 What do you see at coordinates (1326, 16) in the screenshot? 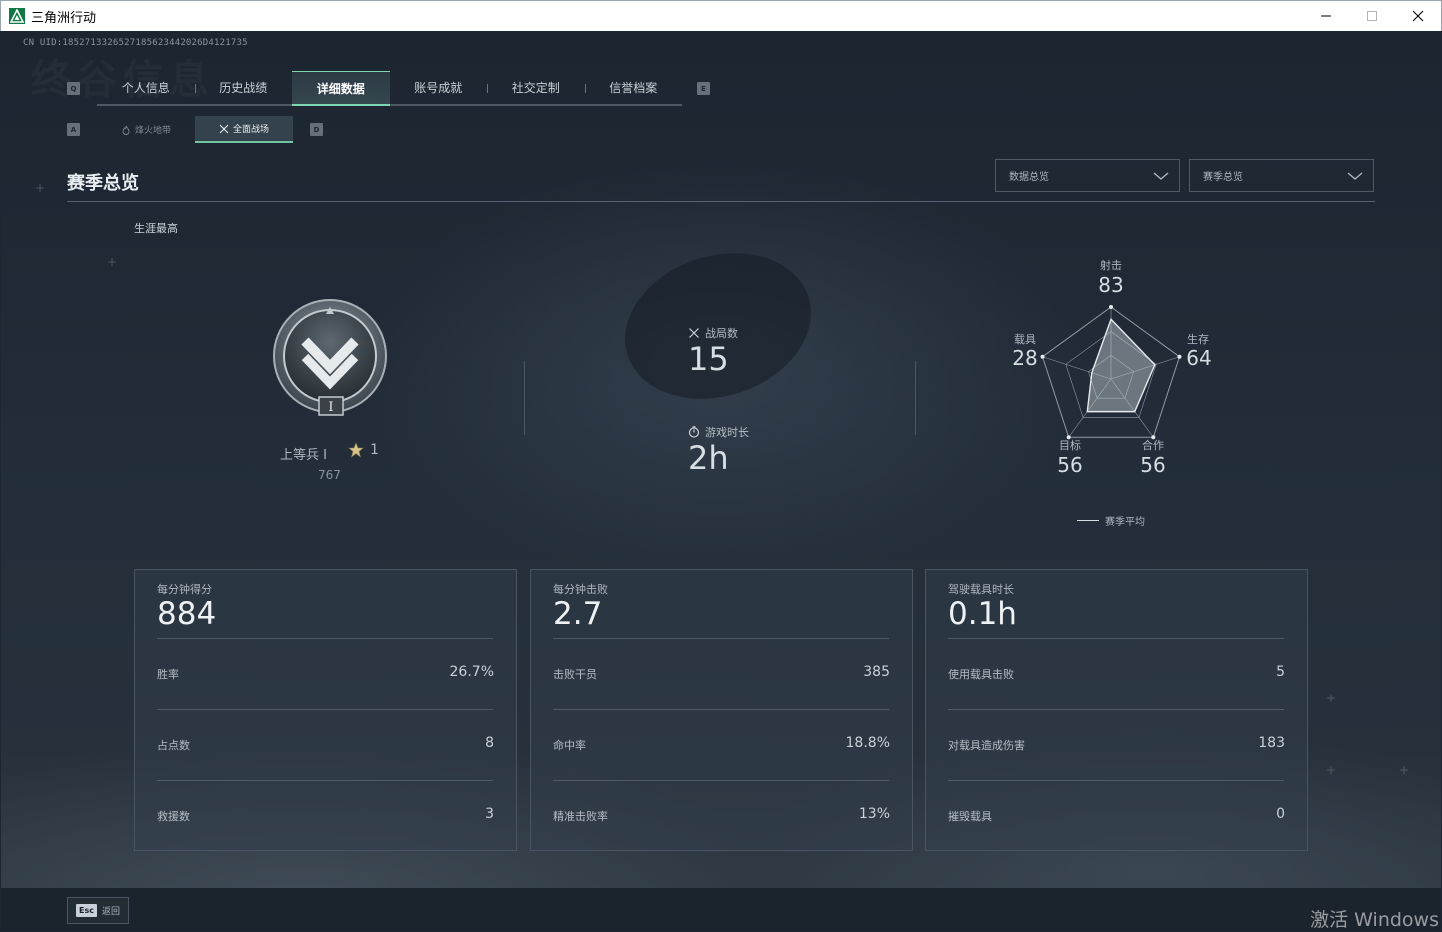
I see `minimize-button` at bounding box center [1326, 16].